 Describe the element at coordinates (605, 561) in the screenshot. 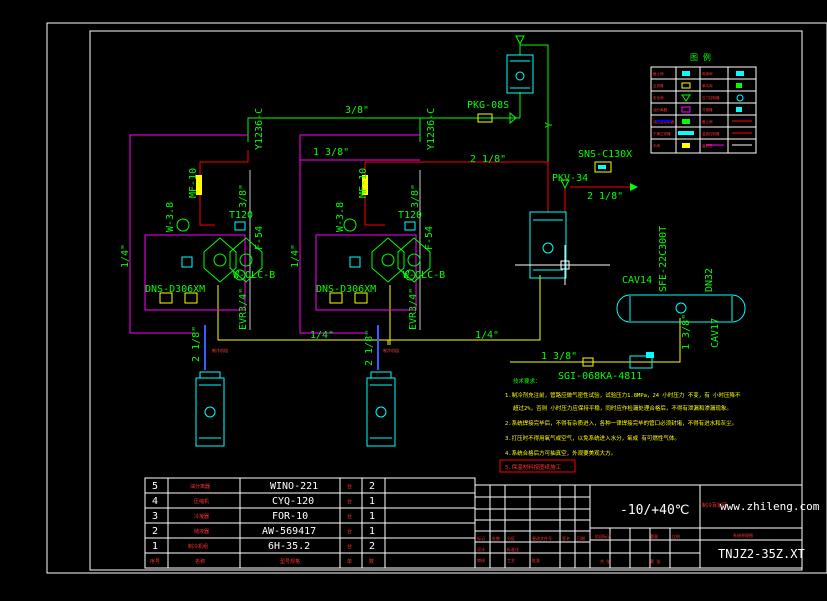

I see `svg-text: 共 张` at that location.